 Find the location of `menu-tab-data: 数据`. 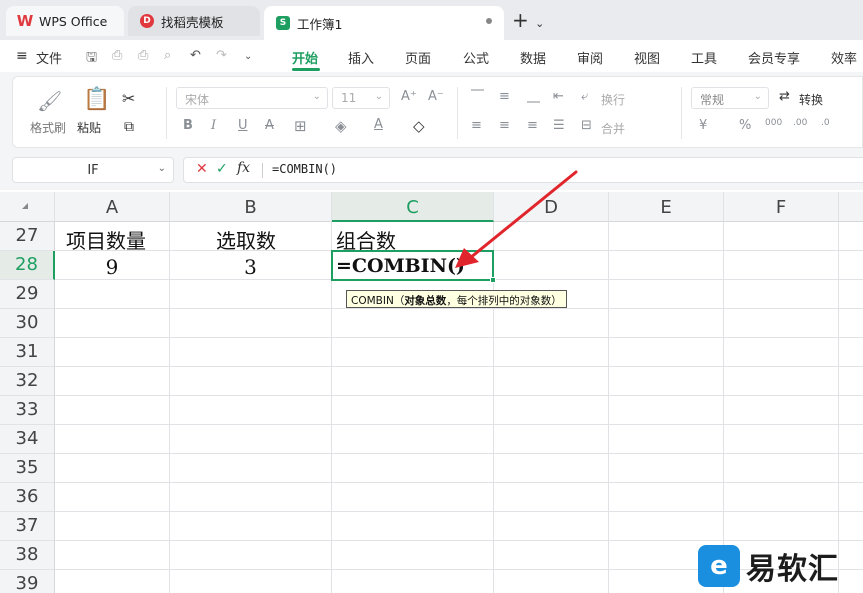

menu-tab-data: 数据 is located at coordinates (533, 57).